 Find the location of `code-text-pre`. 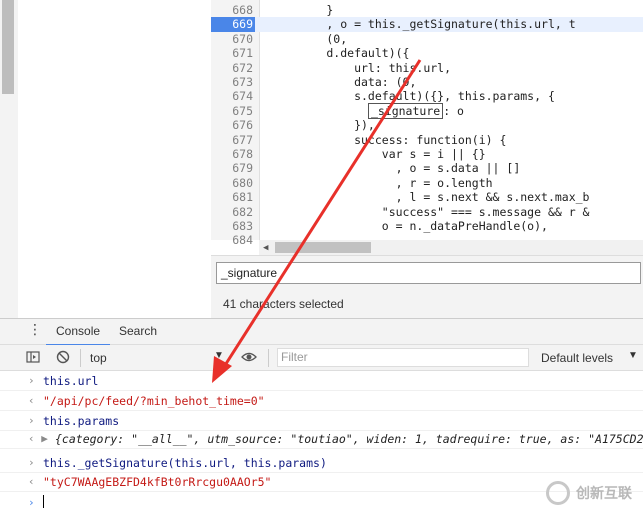

code-text-pre is located at coordinates (319, 111).